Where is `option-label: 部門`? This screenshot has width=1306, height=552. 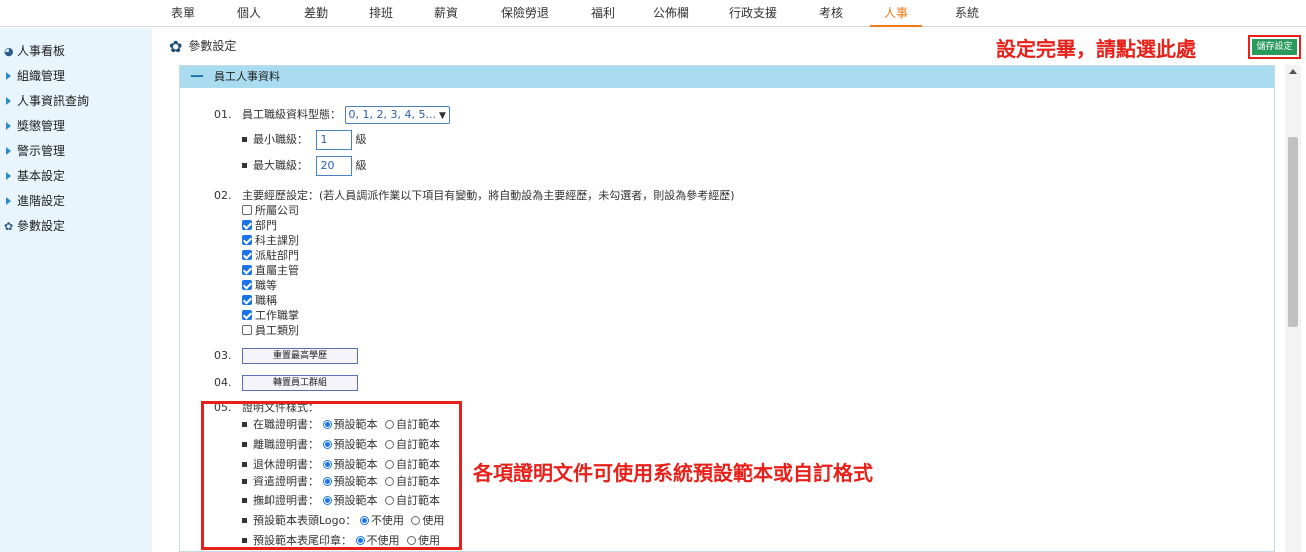
option-label: 部門 is located at coordinates (266, 225).